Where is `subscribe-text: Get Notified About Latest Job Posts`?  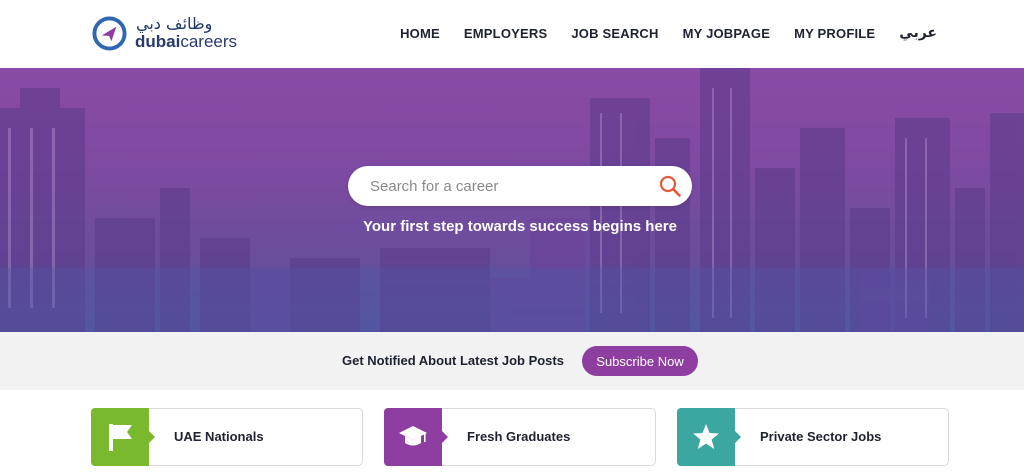 subscribe-text: Get Notified About Latest Job Posts is located at coordinates (453, 360).